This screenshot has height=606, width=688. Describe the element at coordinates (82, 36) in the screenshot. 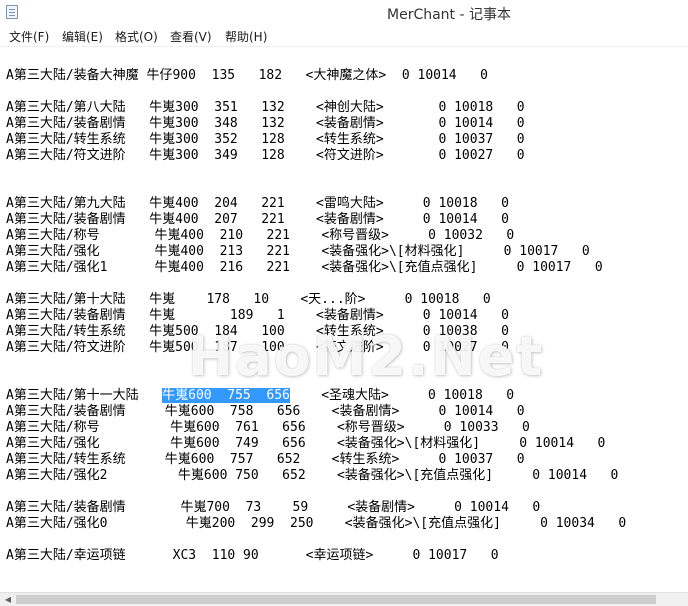

I see `menu-edit: 编辑(E)` at that location.